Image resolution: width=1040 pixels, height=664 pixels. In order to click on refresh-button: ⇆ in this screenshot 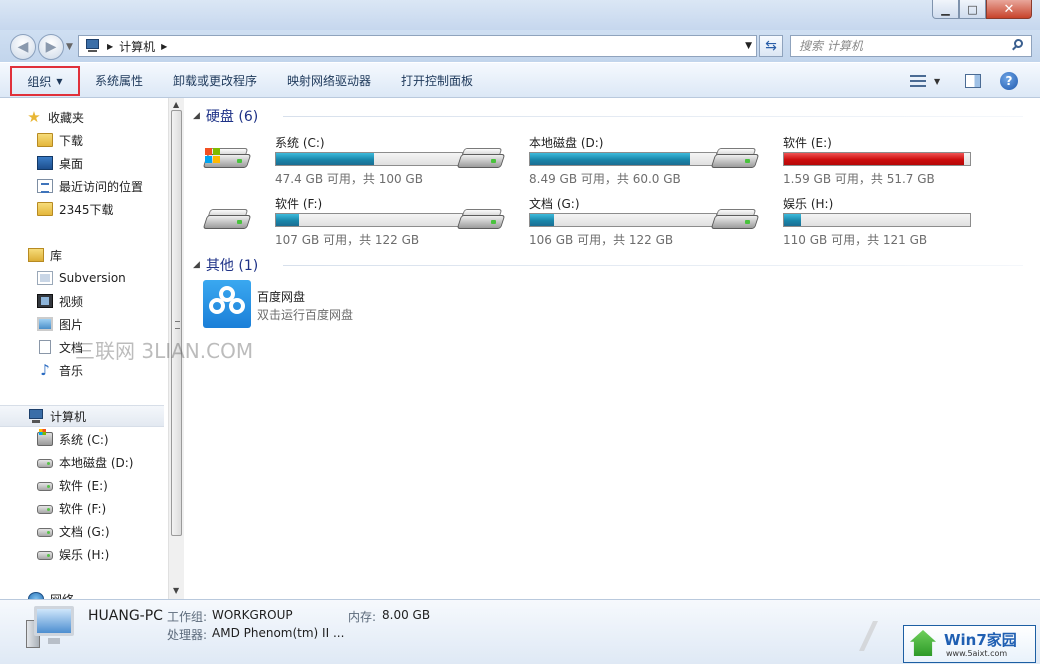, I will do `click(771, 46)`.